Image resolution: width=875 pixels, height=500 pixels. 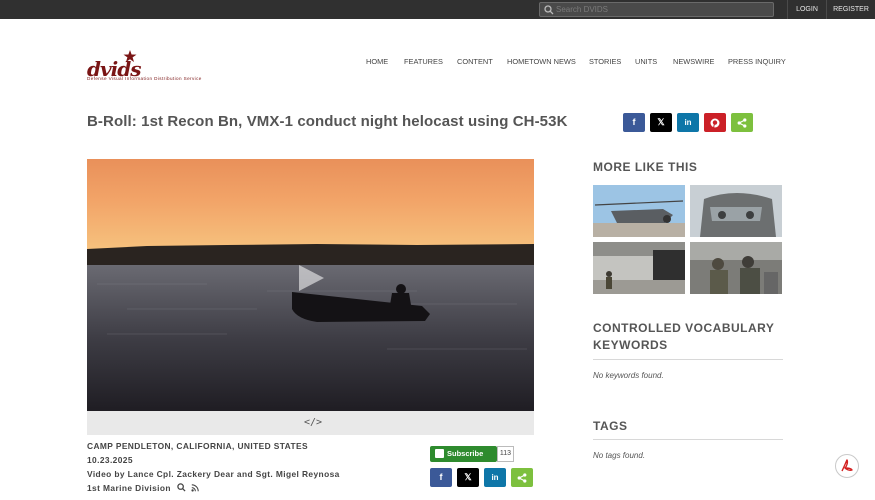 I want to click on share-pinterest-button, so click(x=715, y=122).